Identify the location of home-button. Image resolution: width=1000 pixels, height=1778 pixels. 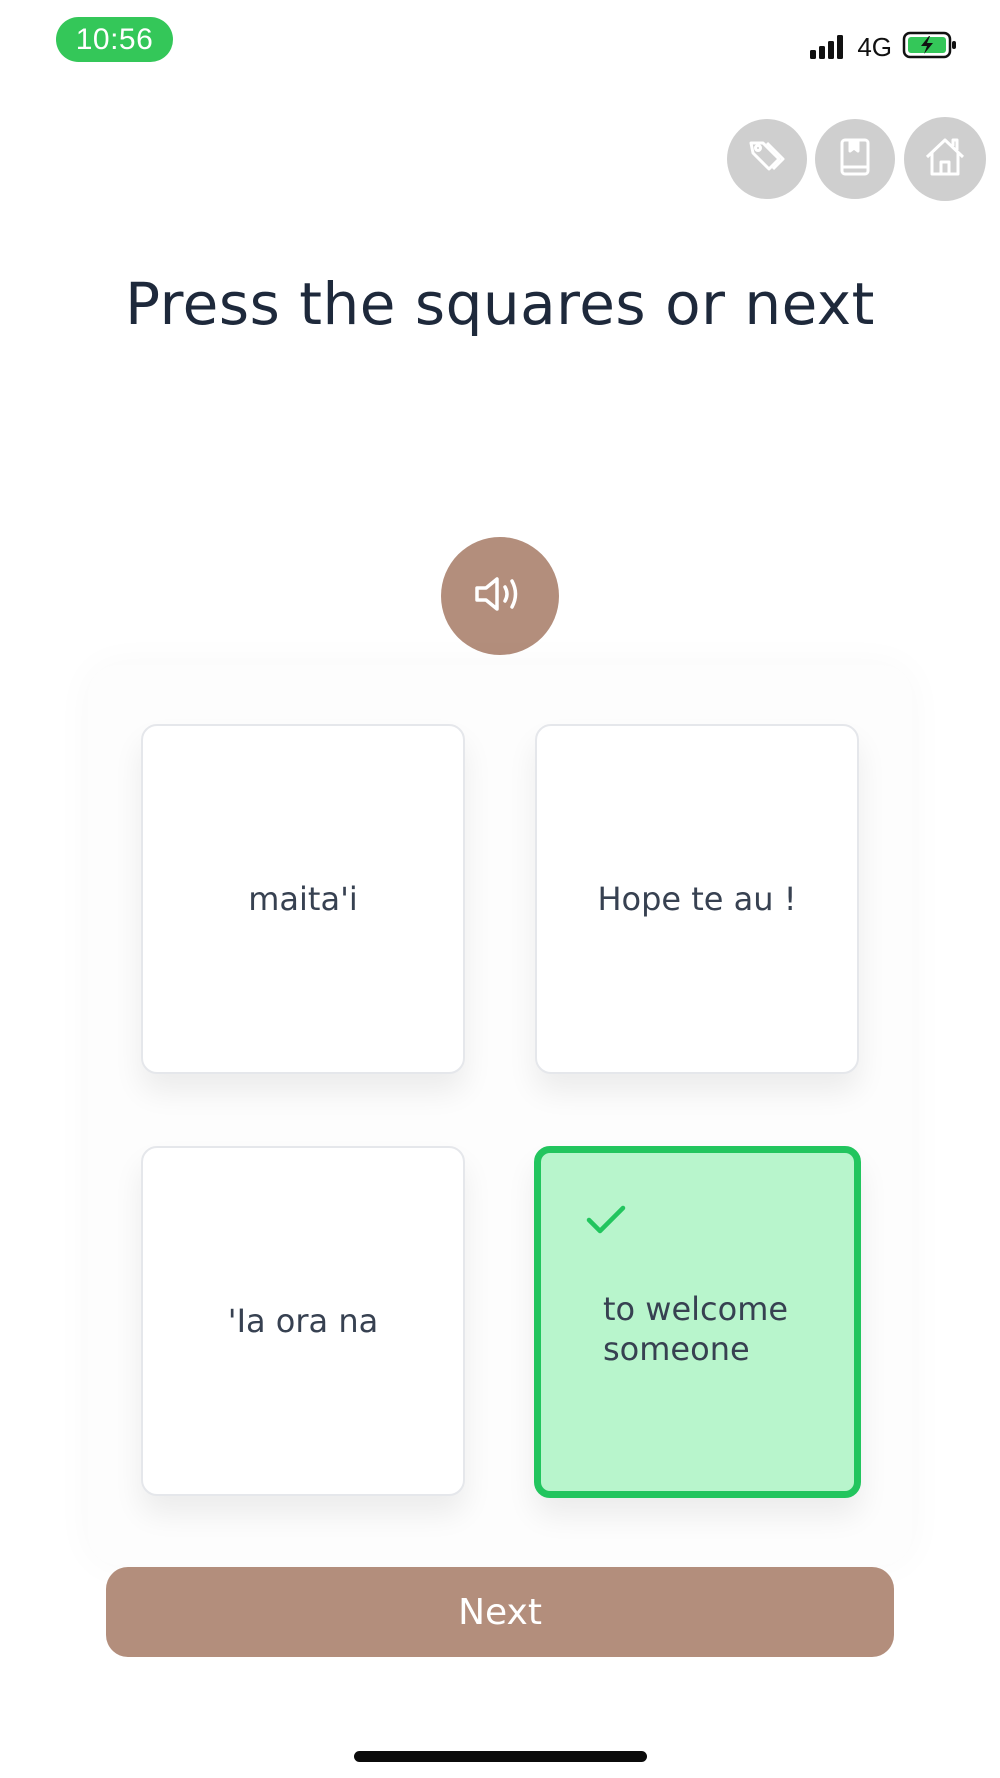
(945, 159).